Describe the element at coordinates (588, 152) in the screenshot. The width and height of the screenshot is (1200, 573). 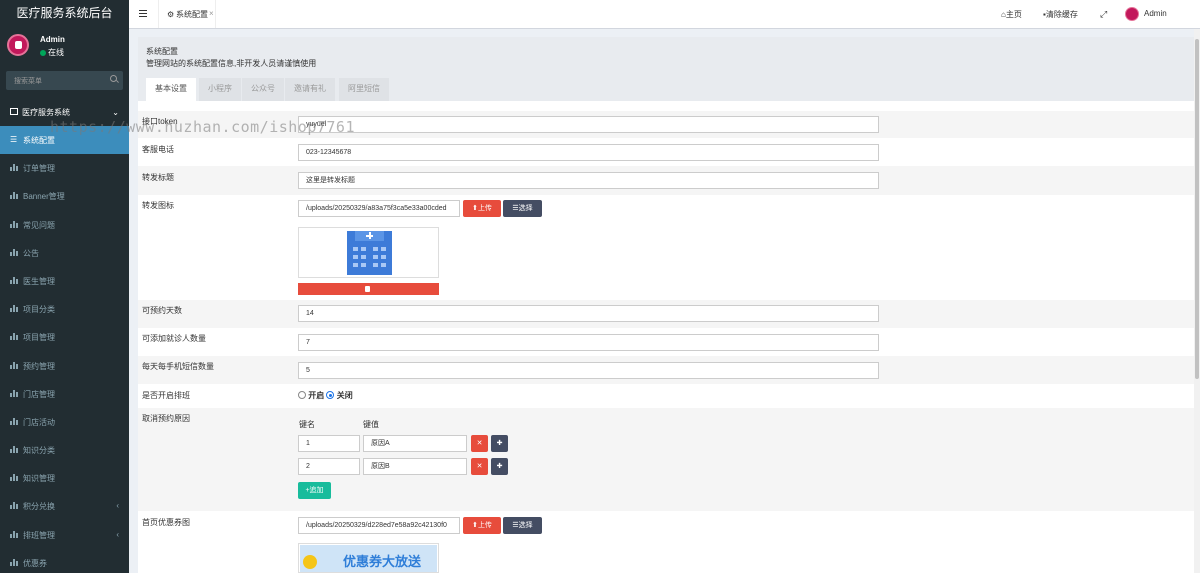
I see `phone-input: 023-12345678` at that location.